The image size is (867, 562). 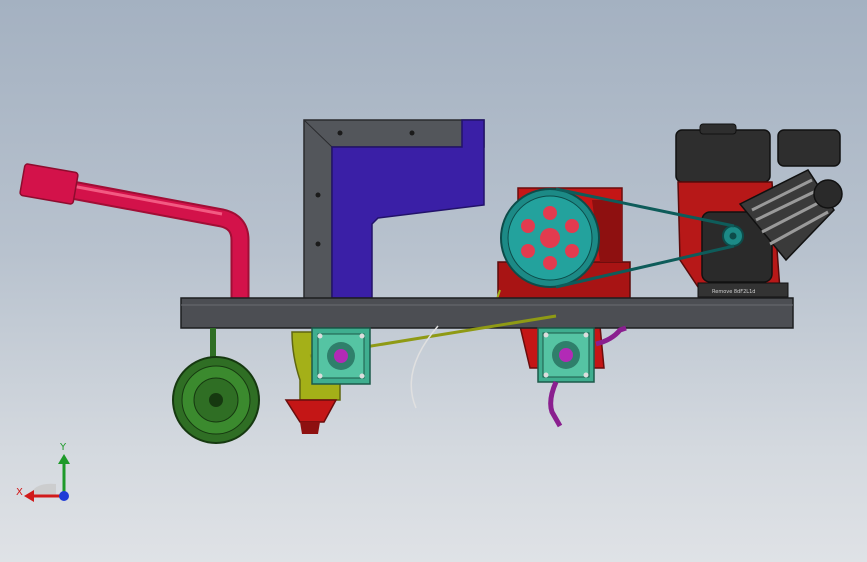 I want to click on drive-pulley, so click(x=550, y=238).